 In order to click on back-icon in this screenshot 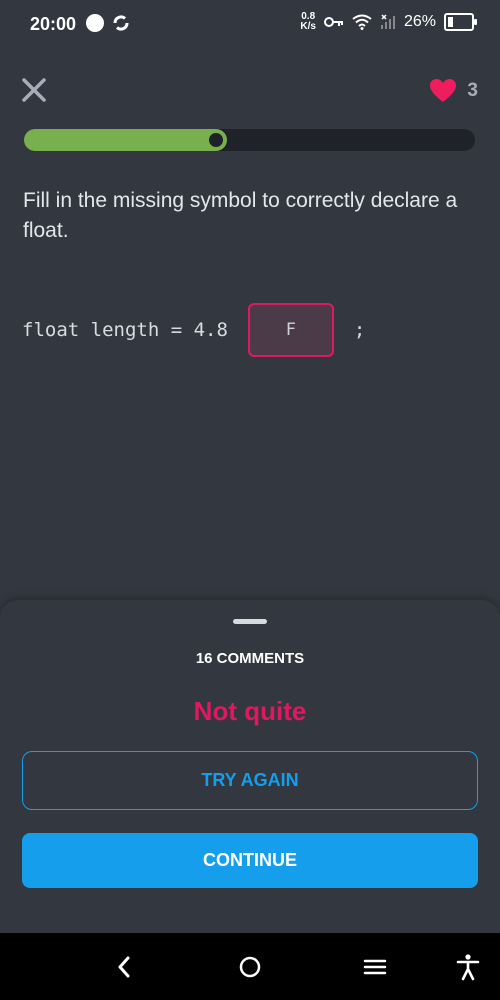, I will do `click(125, 967)`.